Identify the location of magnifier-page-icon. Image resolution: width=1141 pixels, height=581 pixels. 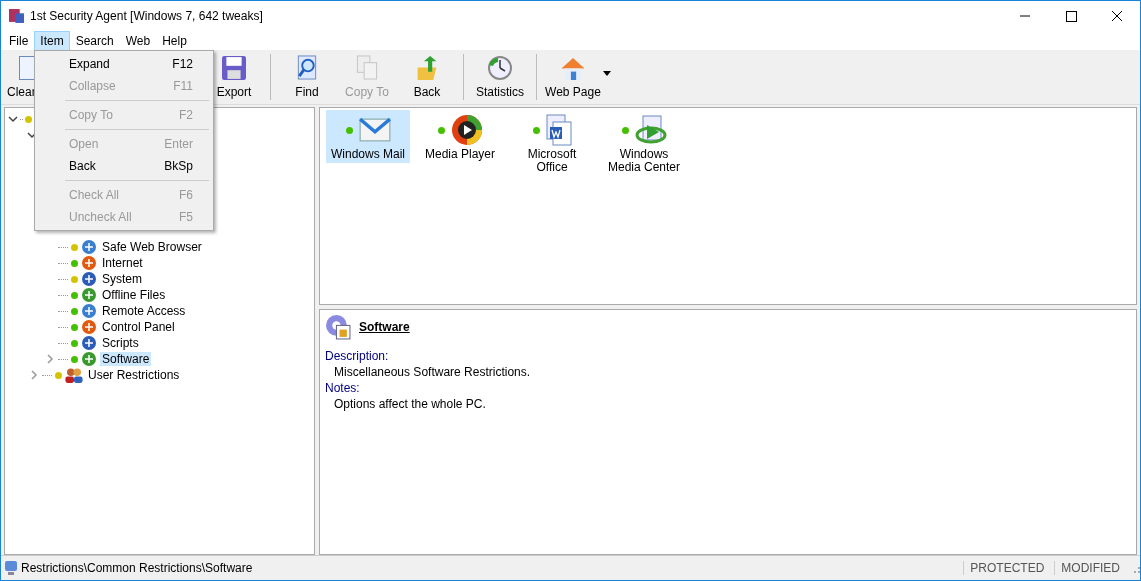
(307, 67).